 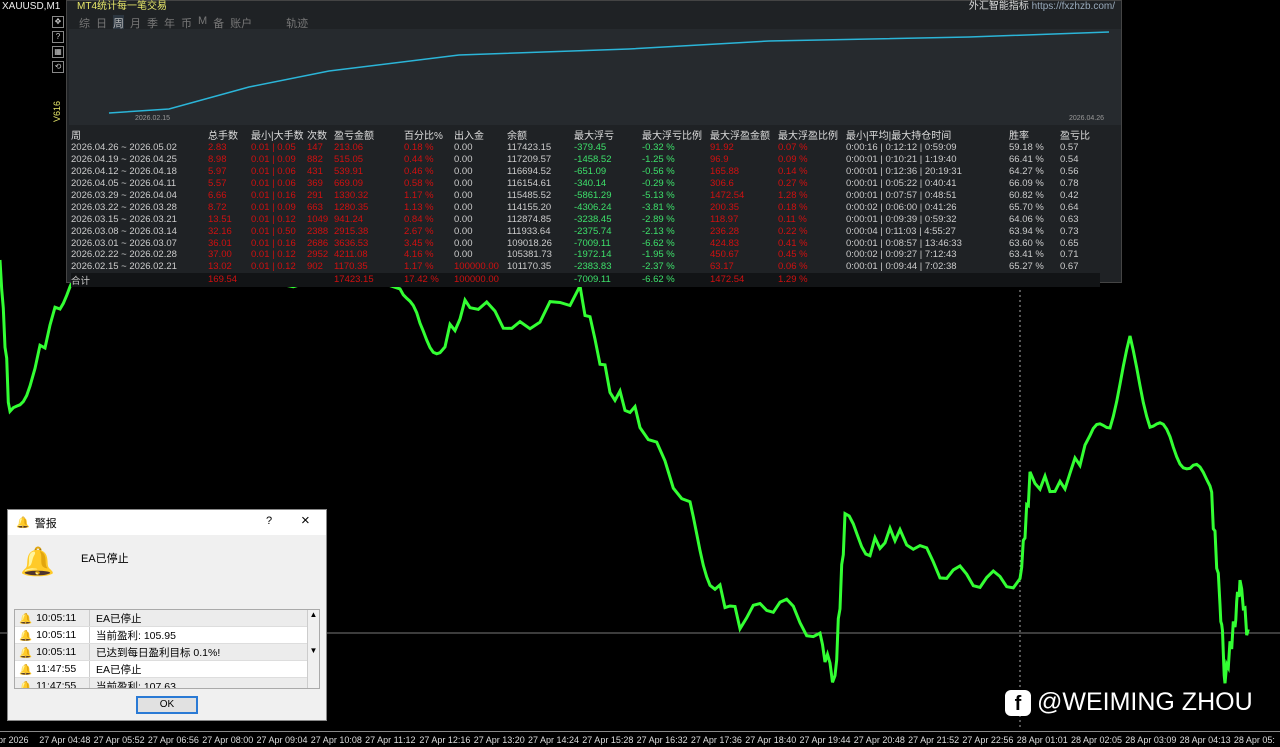 What do you see at coordinates (901, 219) in the screenshot?
I see `table-cell: 0:00:01 | 0:09:39 | 0:59:32` at bounding box center [901, 219].